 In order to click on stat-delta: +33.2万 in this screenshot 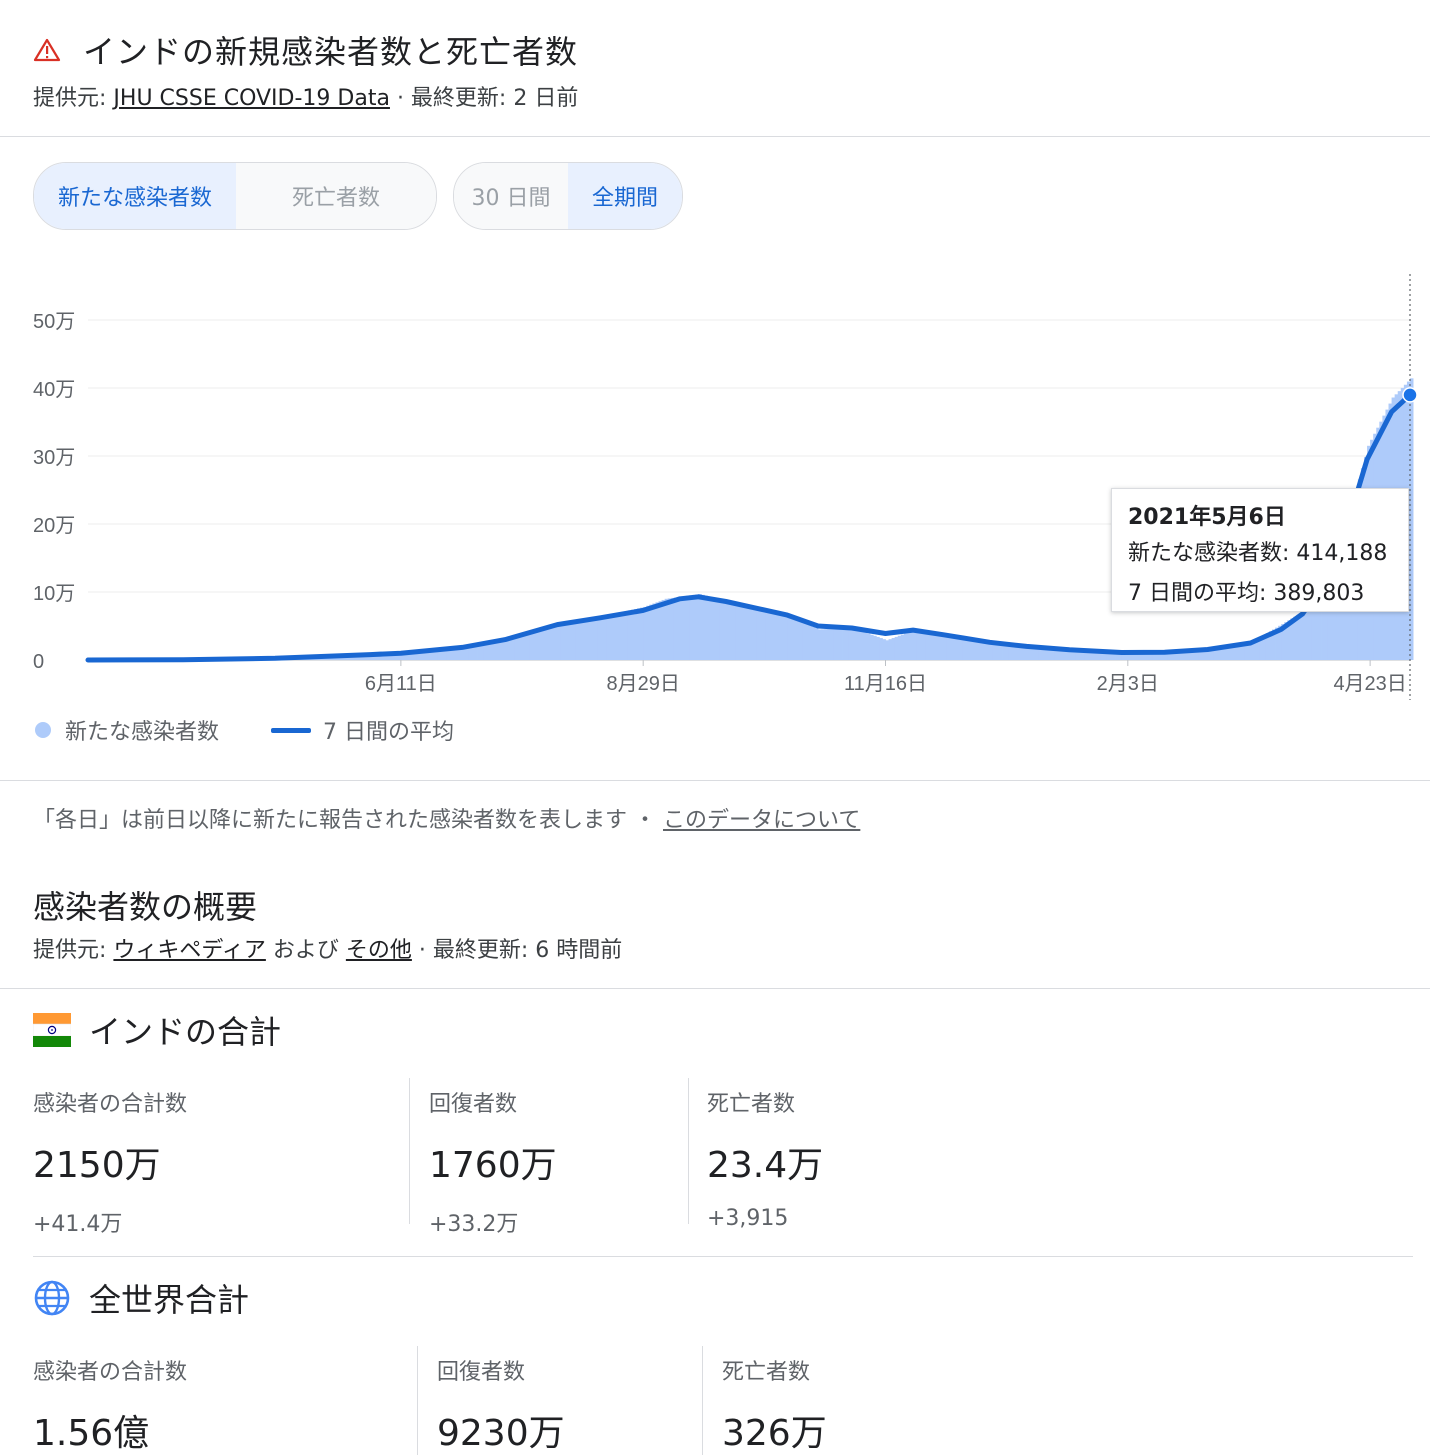, I will do `click(493, 1222)`.